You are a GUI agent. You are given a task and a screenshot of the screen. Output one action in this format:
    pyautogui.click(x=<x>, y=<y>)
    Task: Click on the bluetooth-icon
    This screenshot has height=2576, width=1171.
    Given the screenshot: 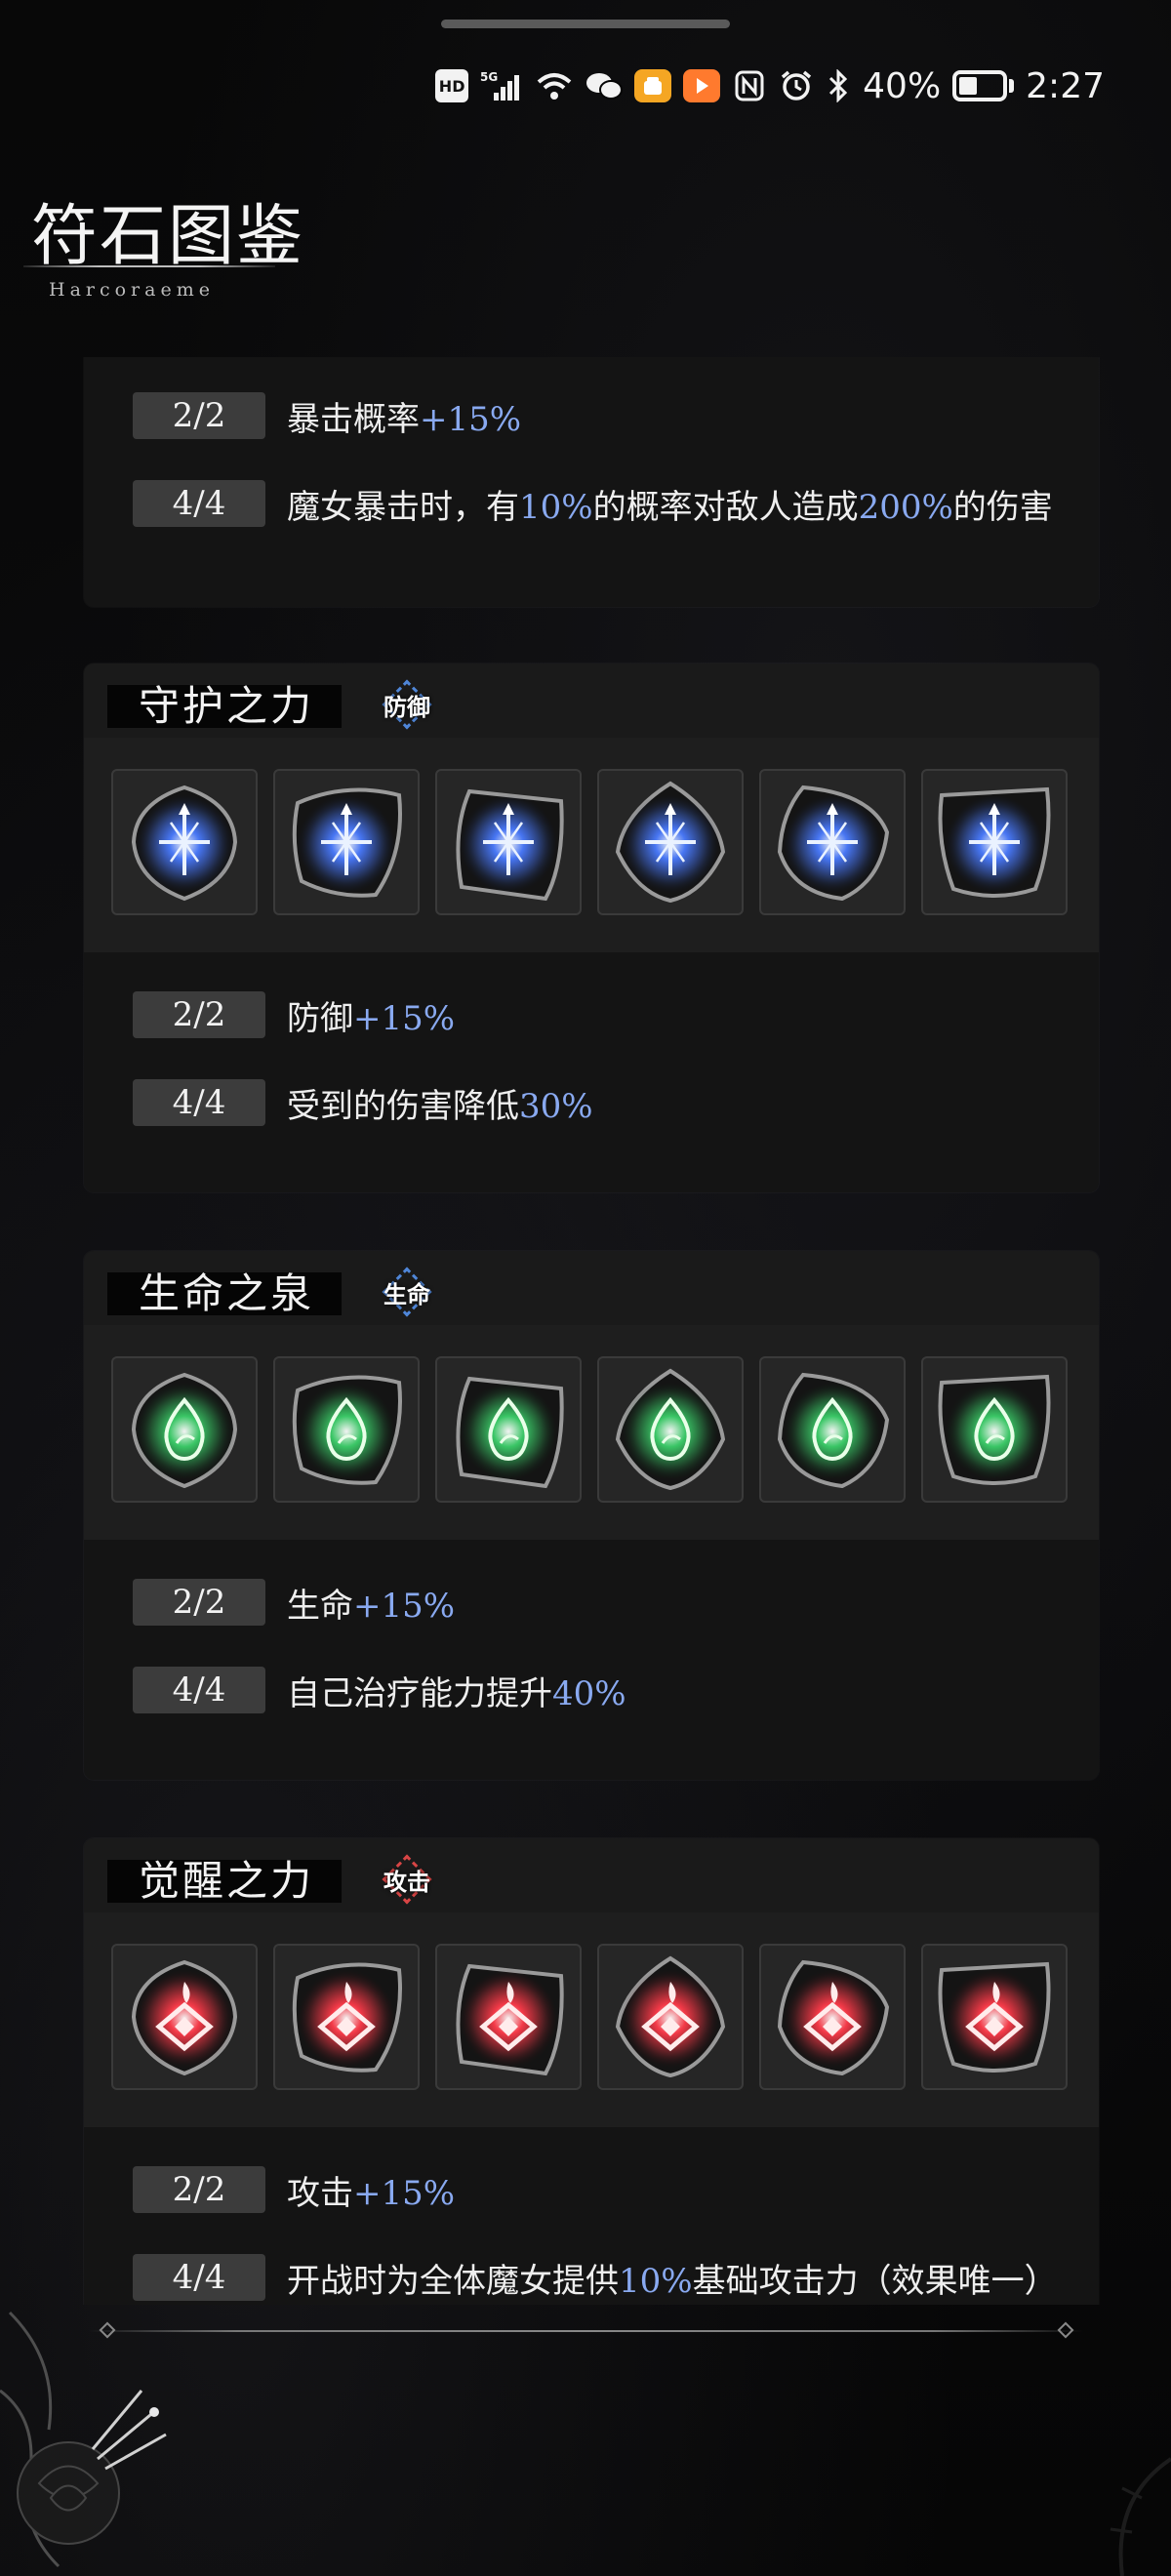 What is the action you would take?
    pyautogui.click(x=838, y=85)
    